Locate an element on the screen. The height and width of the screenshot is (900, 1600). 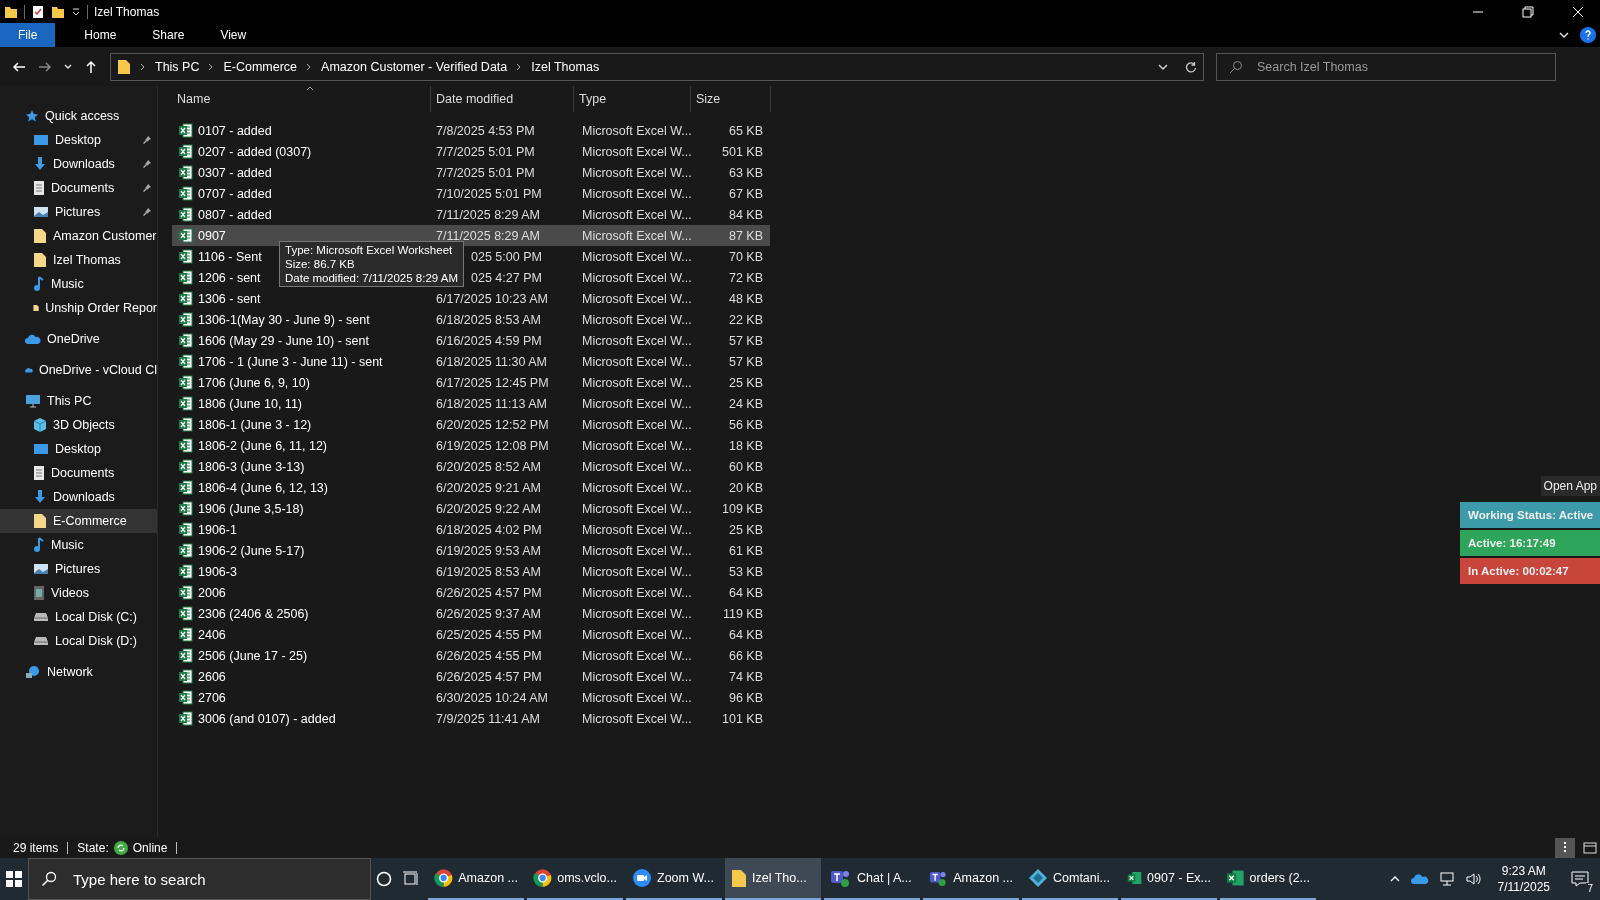
file-row-highlight: 0907 7/11/2025 8:29 AM Microsoft Excel W... 87 KB is located at coordinates (471, 235).